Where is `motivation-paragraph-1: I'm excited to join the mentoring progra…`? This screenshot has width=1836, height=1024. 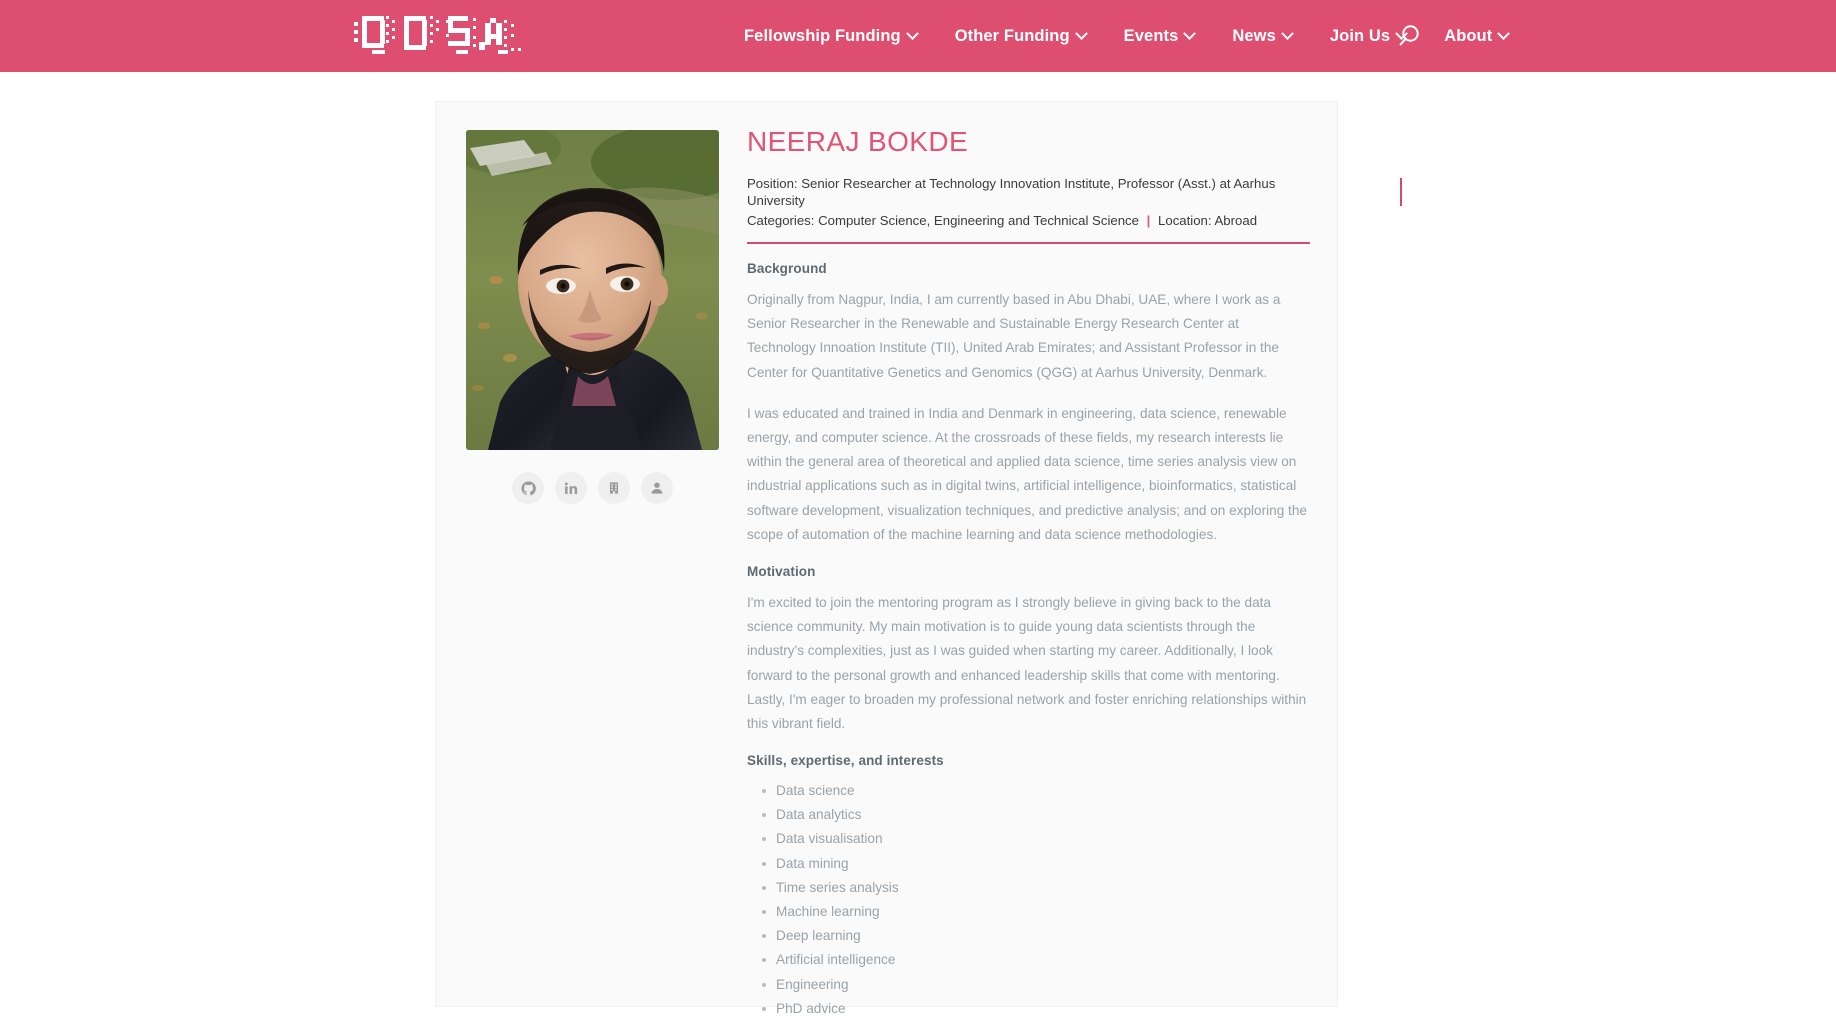 motivation-paragraph-1: I'm excited to join the mentoring progra… is located at coordinates (1027, 662).